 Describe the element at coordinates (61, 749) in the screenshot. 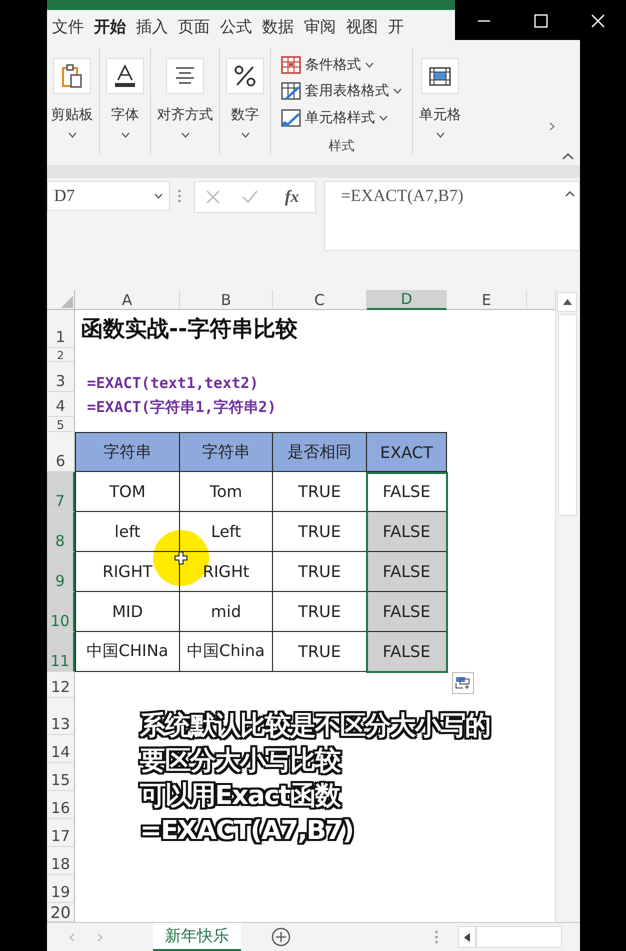

I see `row-header: 14` at that location.